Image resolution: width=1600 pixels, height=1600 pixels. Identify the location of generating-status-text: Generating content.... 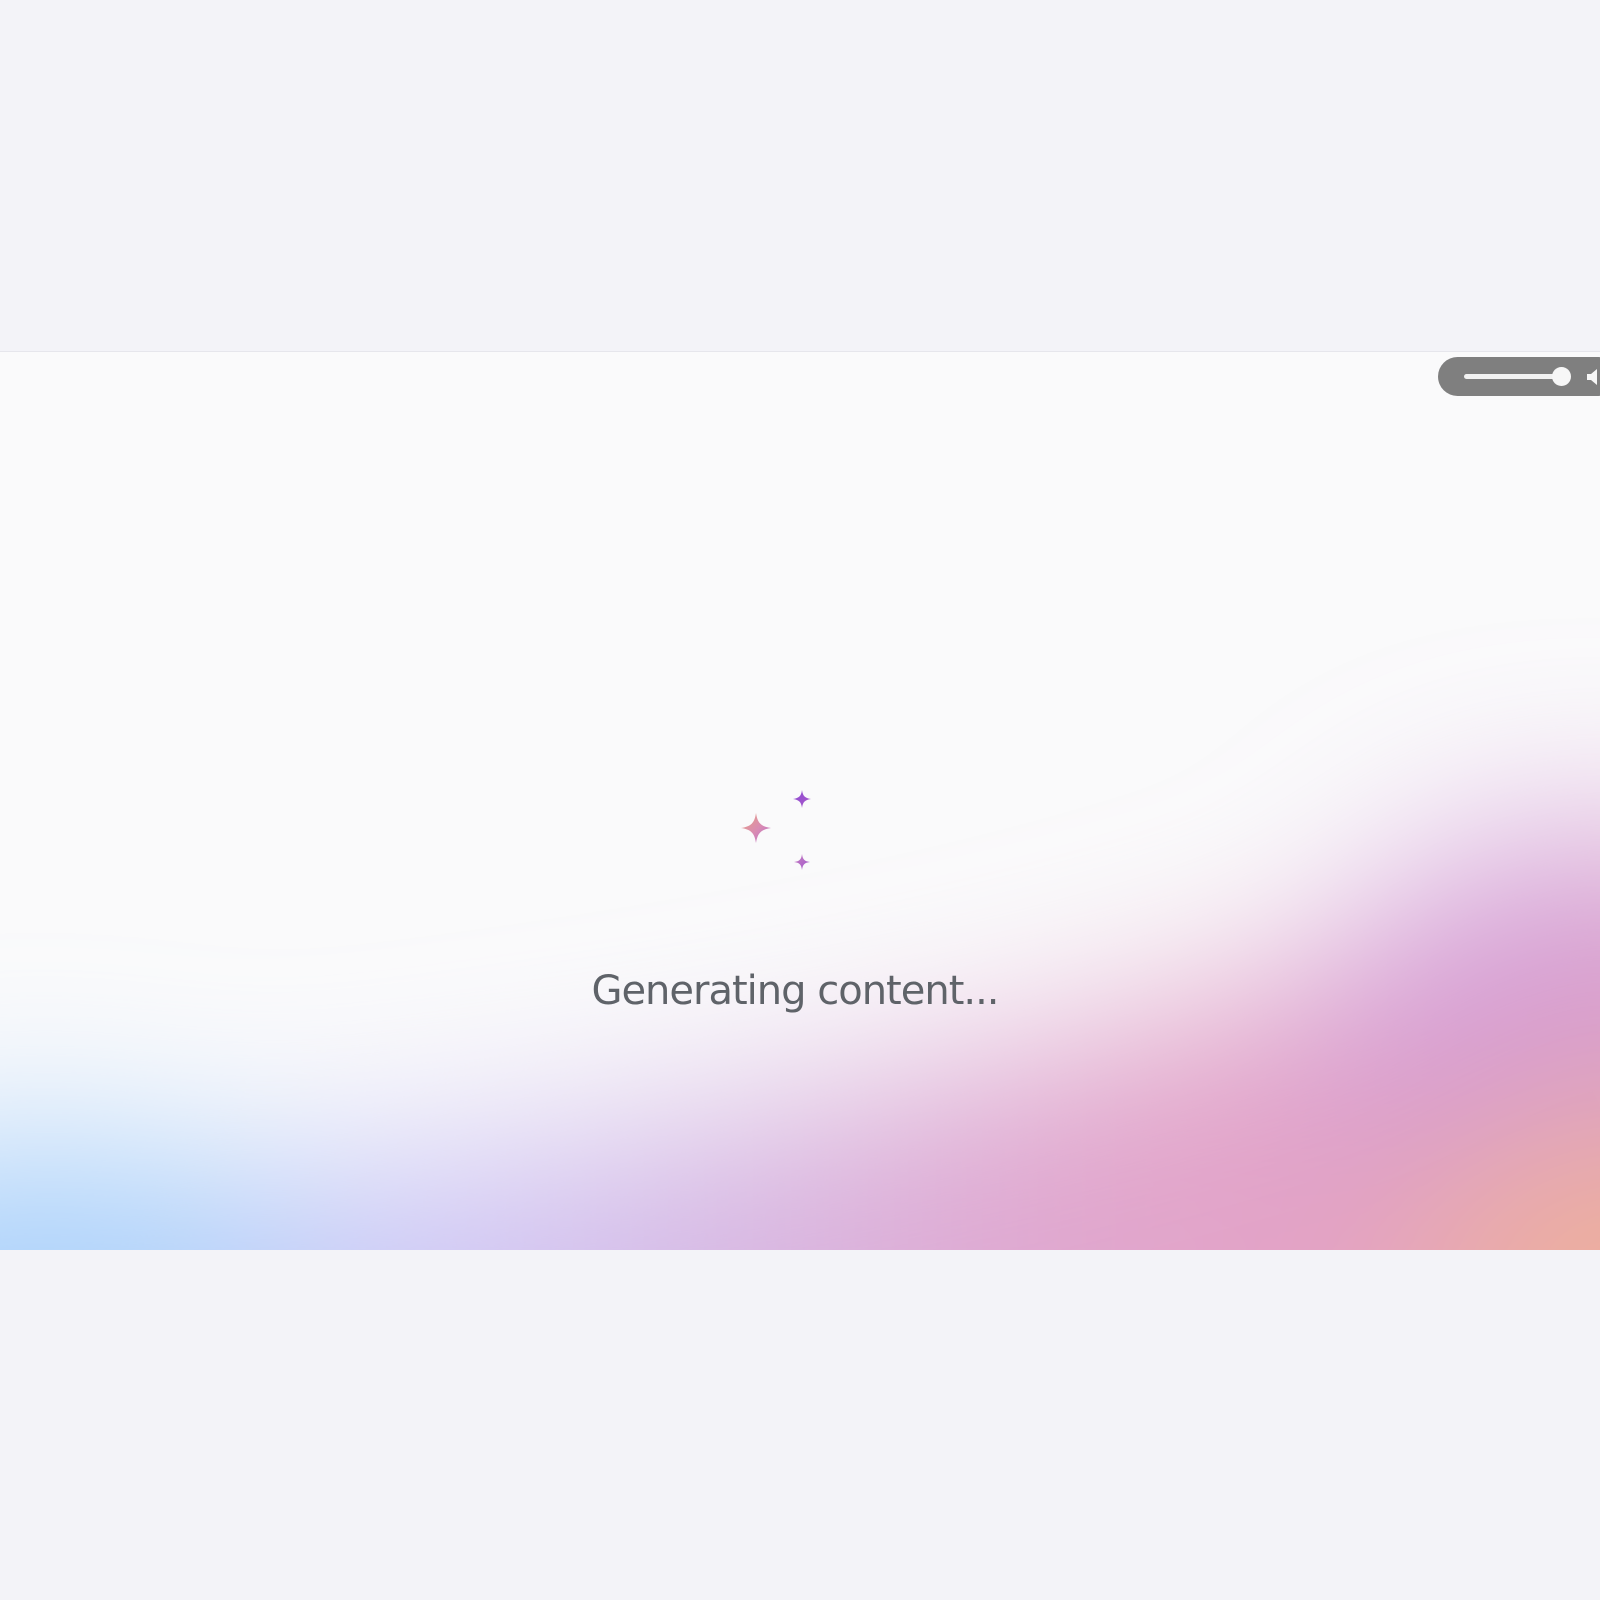
(795, 991).